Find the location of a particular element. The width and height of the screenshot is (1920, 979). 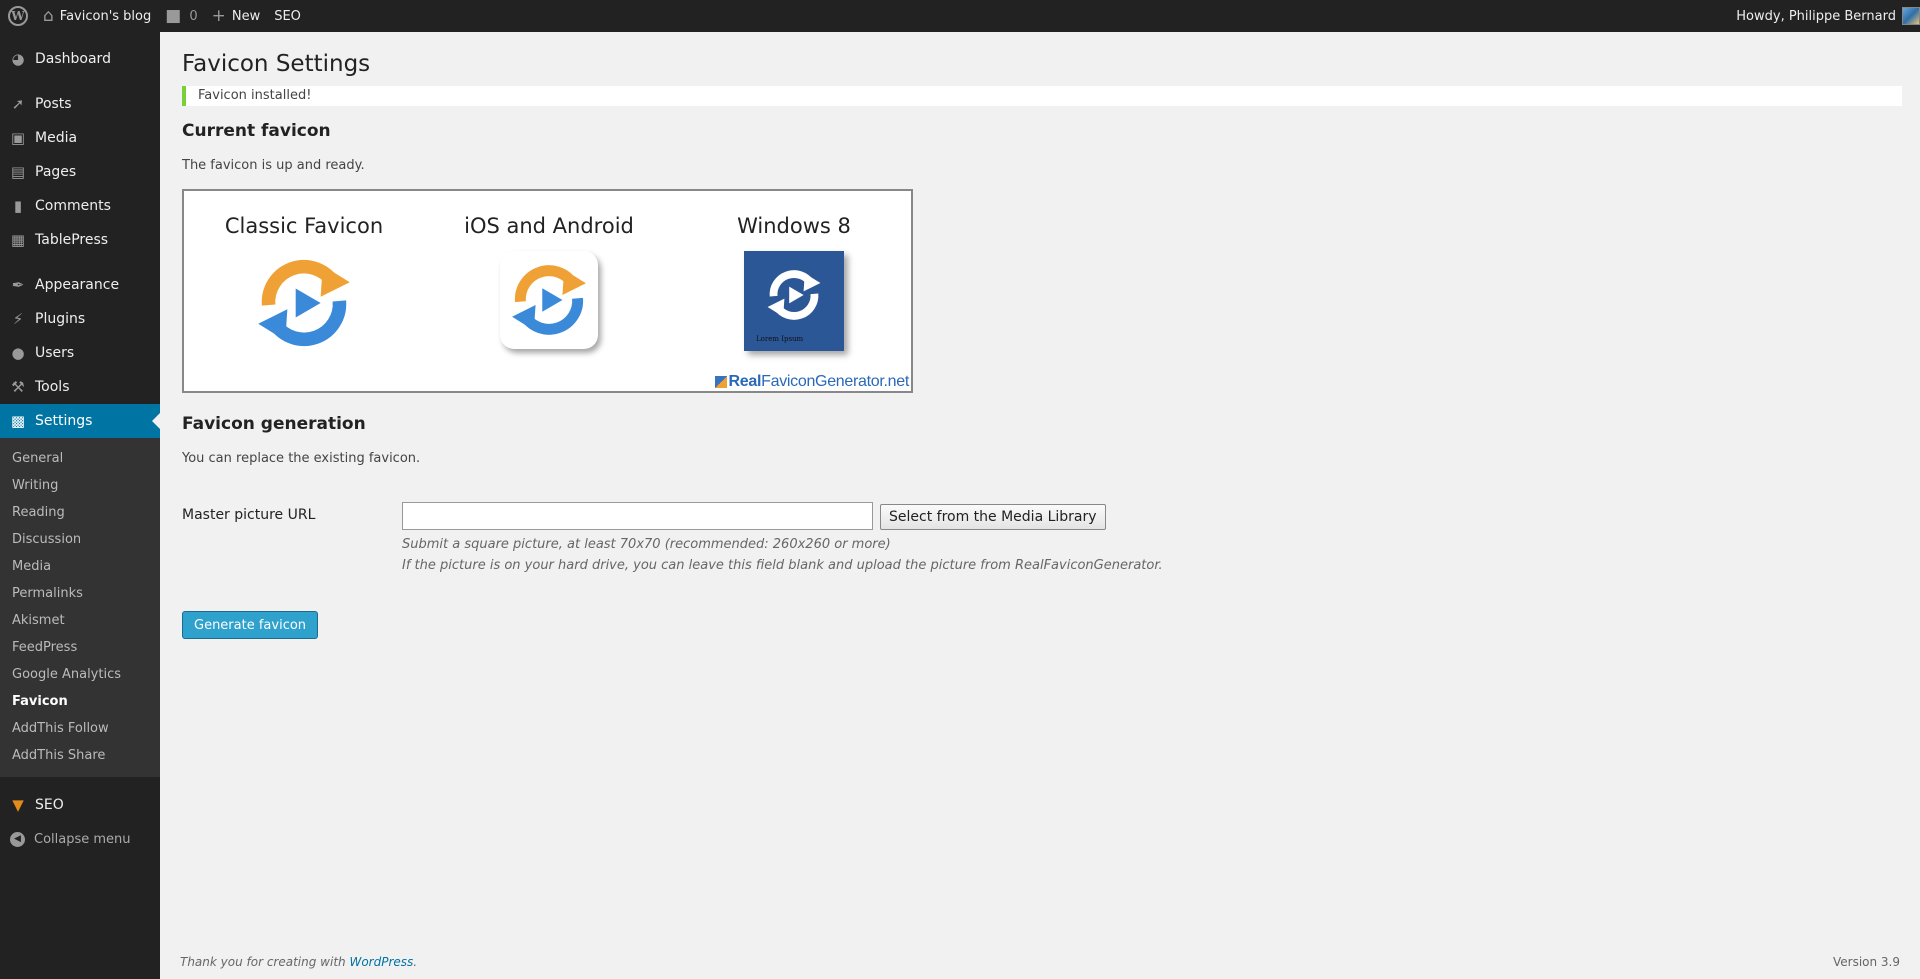

submenu-item-discussion: Discussion is located at coordinates (80, 539).